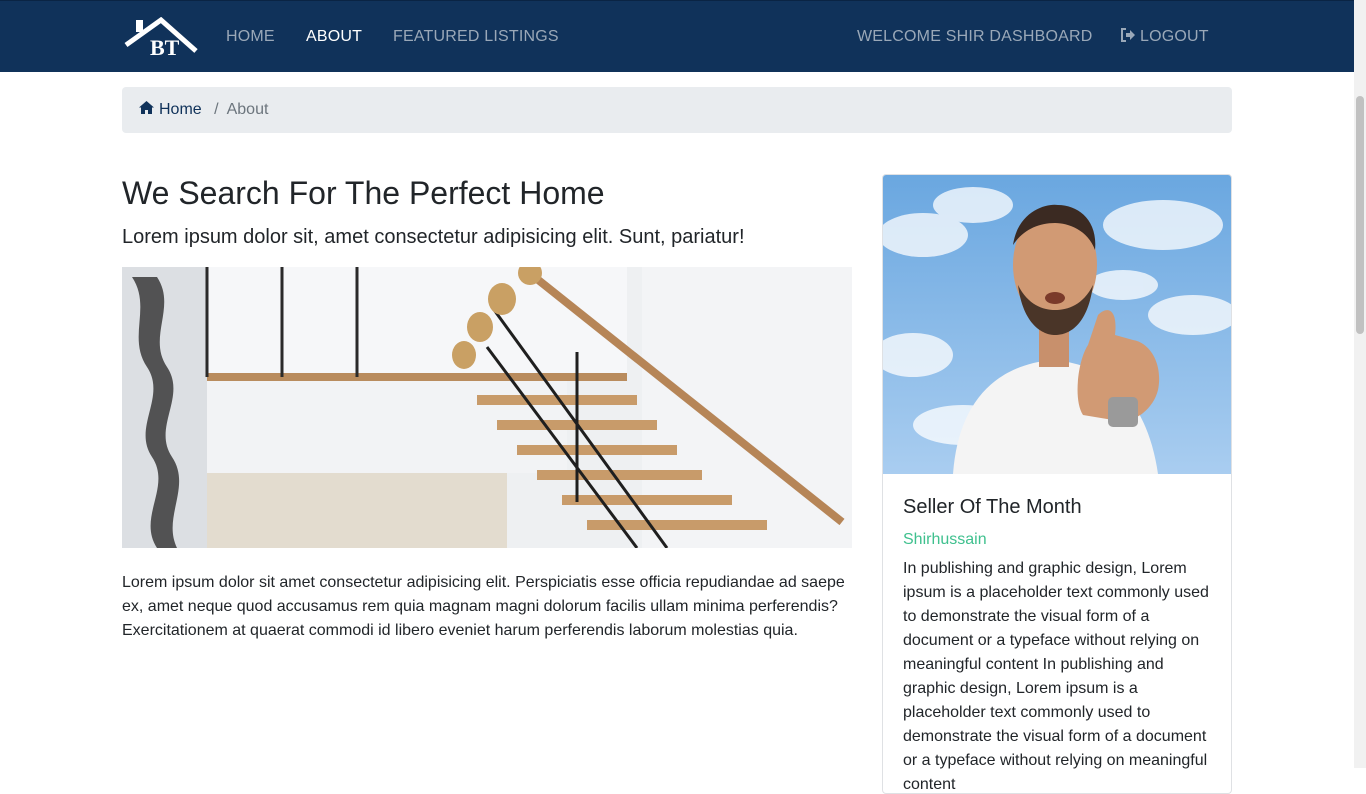  I want to click on svg-text: BT, so click(165, 47).